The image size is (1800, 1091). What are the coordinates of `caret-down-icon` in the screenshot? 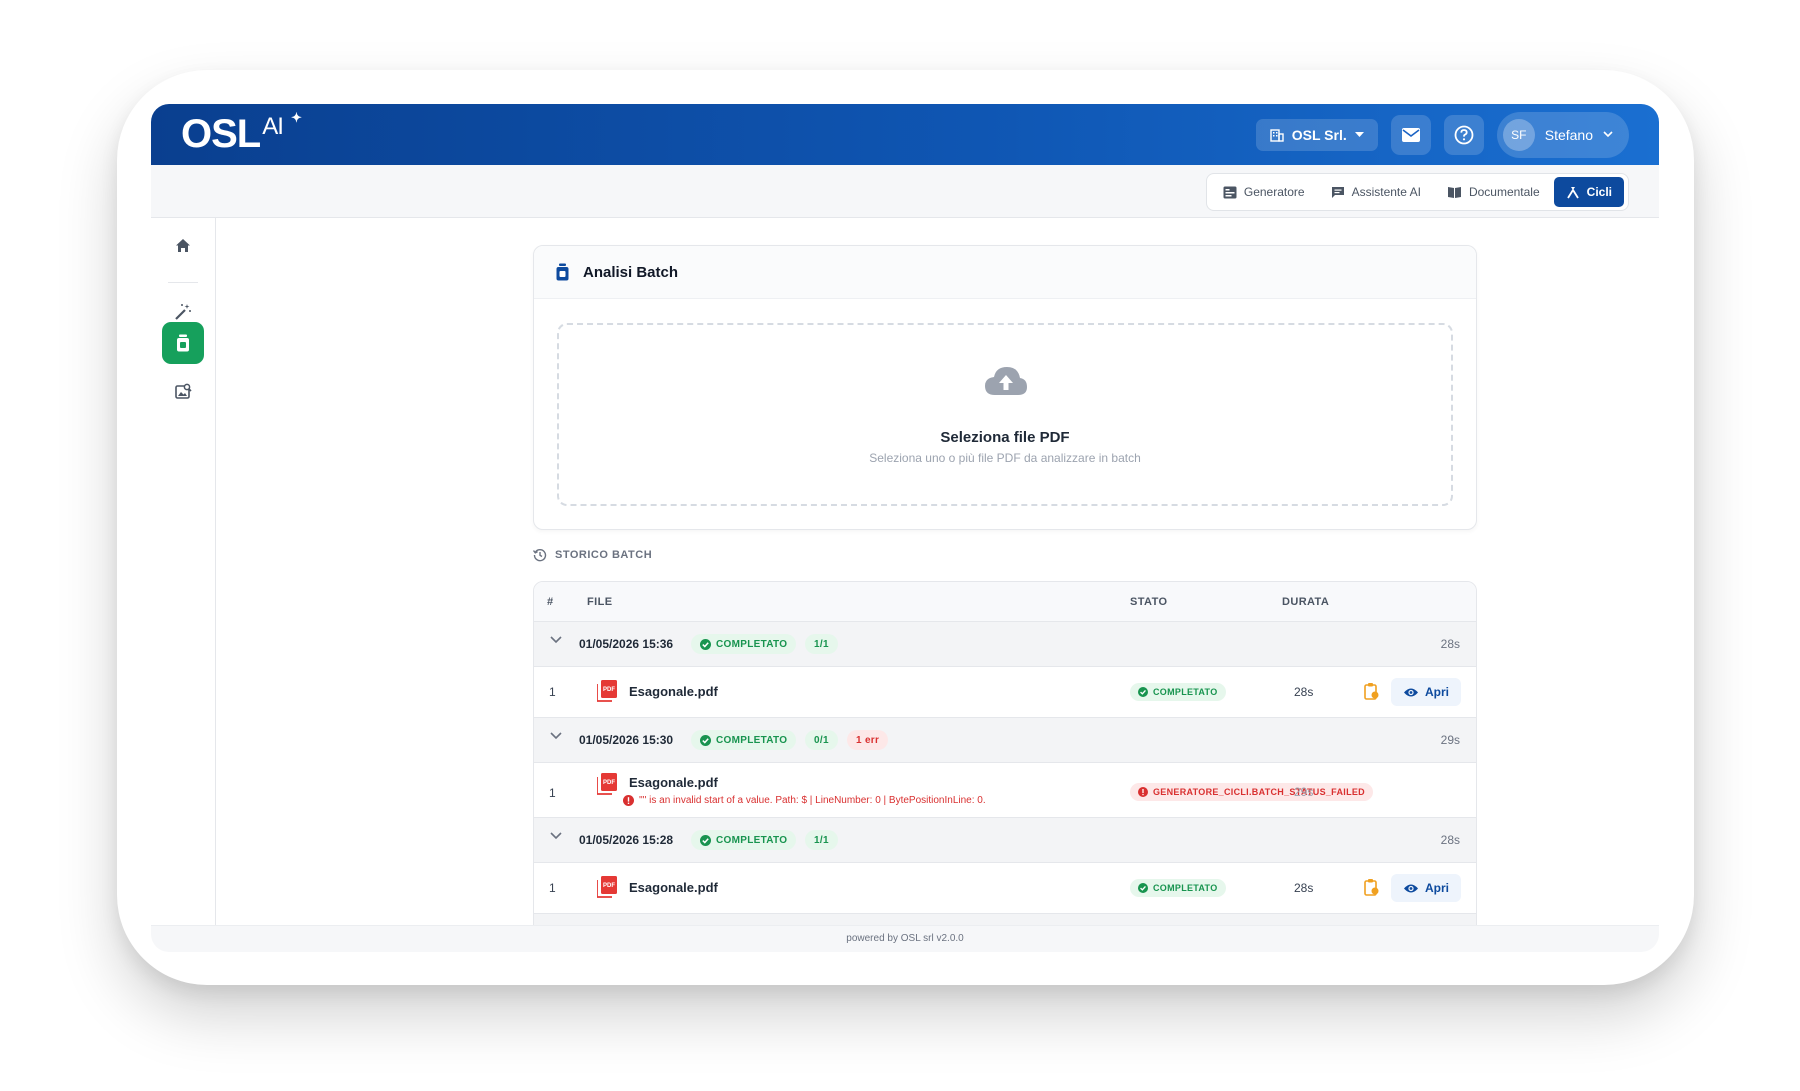 It's located at (1359, 134).